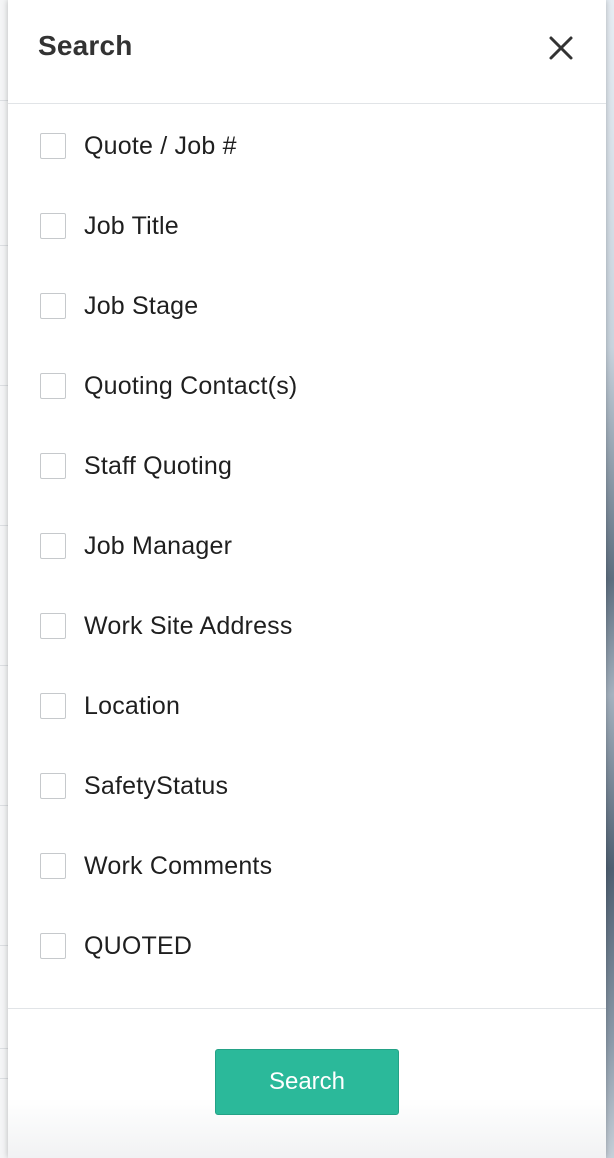 This screenshot has height=1158, width=614. Describe the element at coordinates (307, 466) in the screenshot. I see `option-staff-quoting: Staff Quoting` at that location.